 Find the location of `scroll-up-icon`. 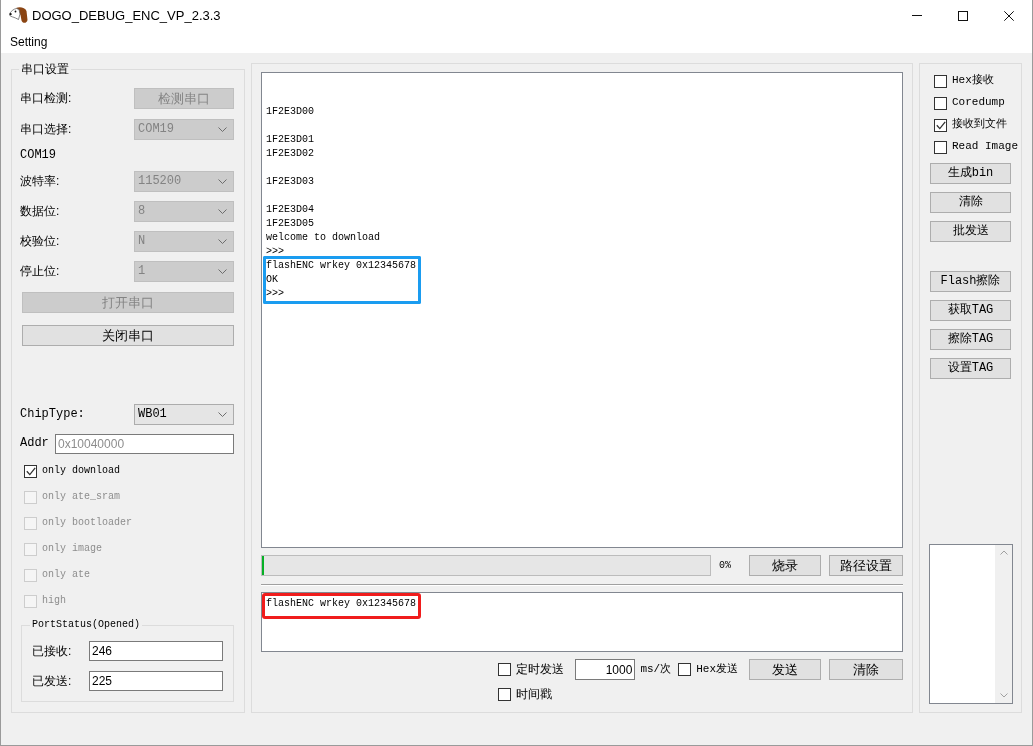

scroll-up-icon is located at coordinates (1003, 552).